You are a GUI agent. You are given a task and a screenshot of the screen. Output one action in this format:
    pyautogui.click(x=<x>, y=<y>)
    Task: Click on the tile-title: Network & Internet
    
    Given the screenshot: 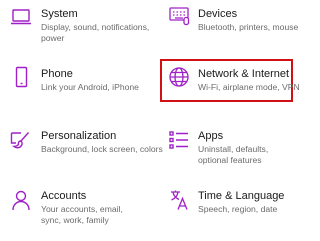 What is the action you would take?
    pyautogui.click(x=244, y=74)
    